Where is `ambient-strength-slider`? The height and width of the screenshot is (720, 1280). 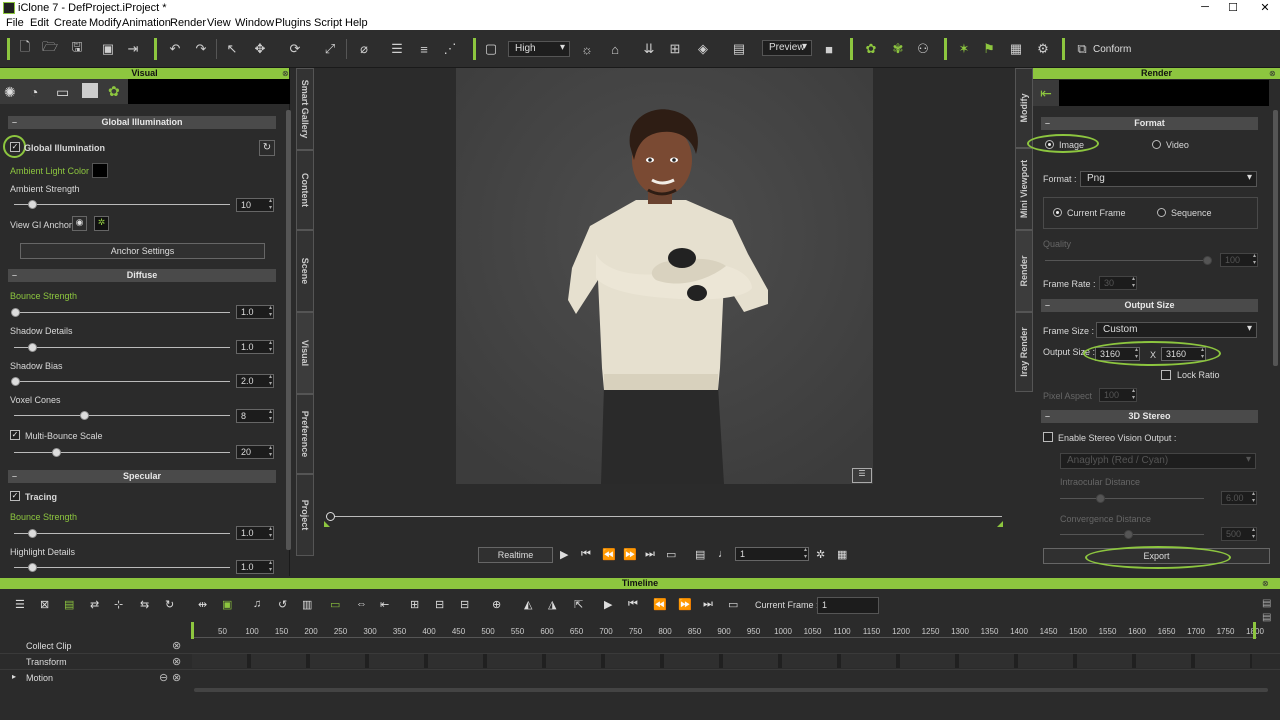 ambient-strength-slider is located at coordinates (122, 204).